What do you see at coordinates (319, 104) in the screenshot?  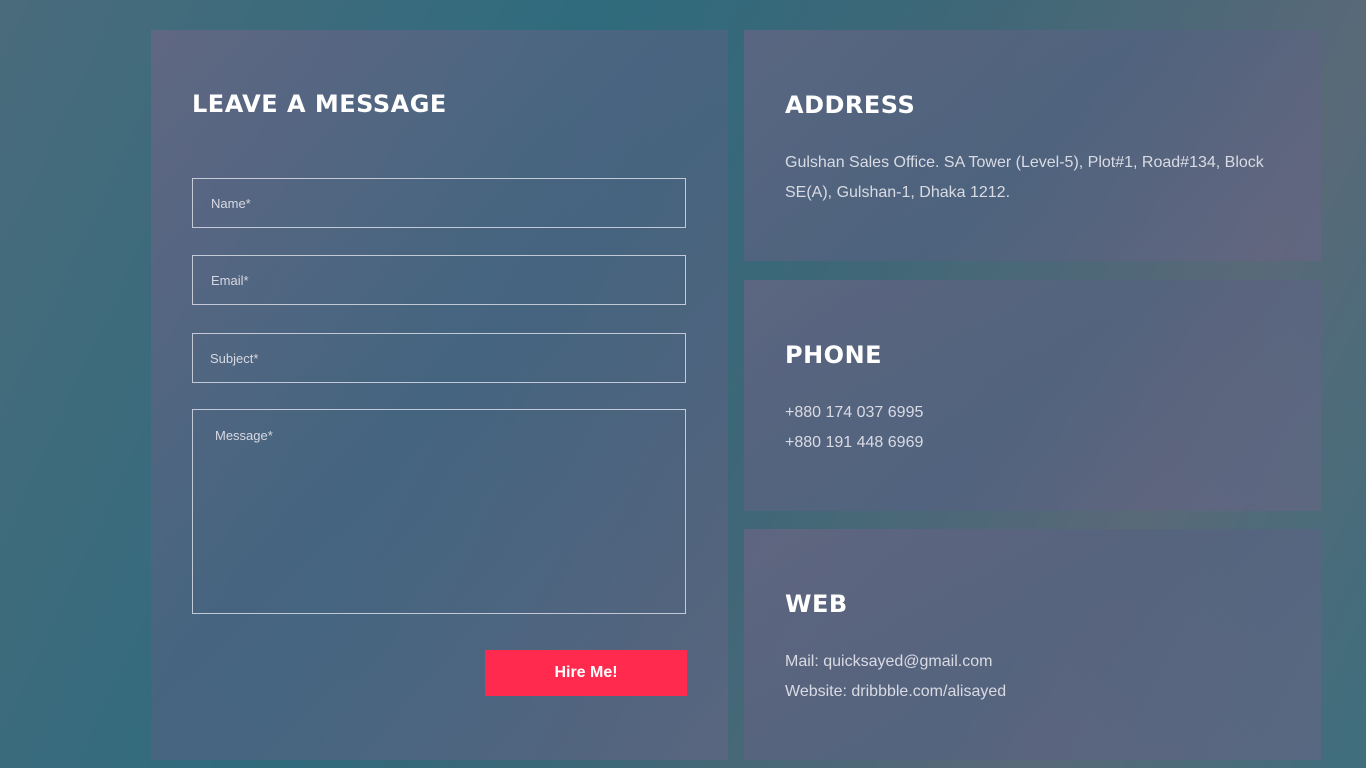 I see `form-title: LEAVE A MESSAGE` at bounding box center [319, 104].